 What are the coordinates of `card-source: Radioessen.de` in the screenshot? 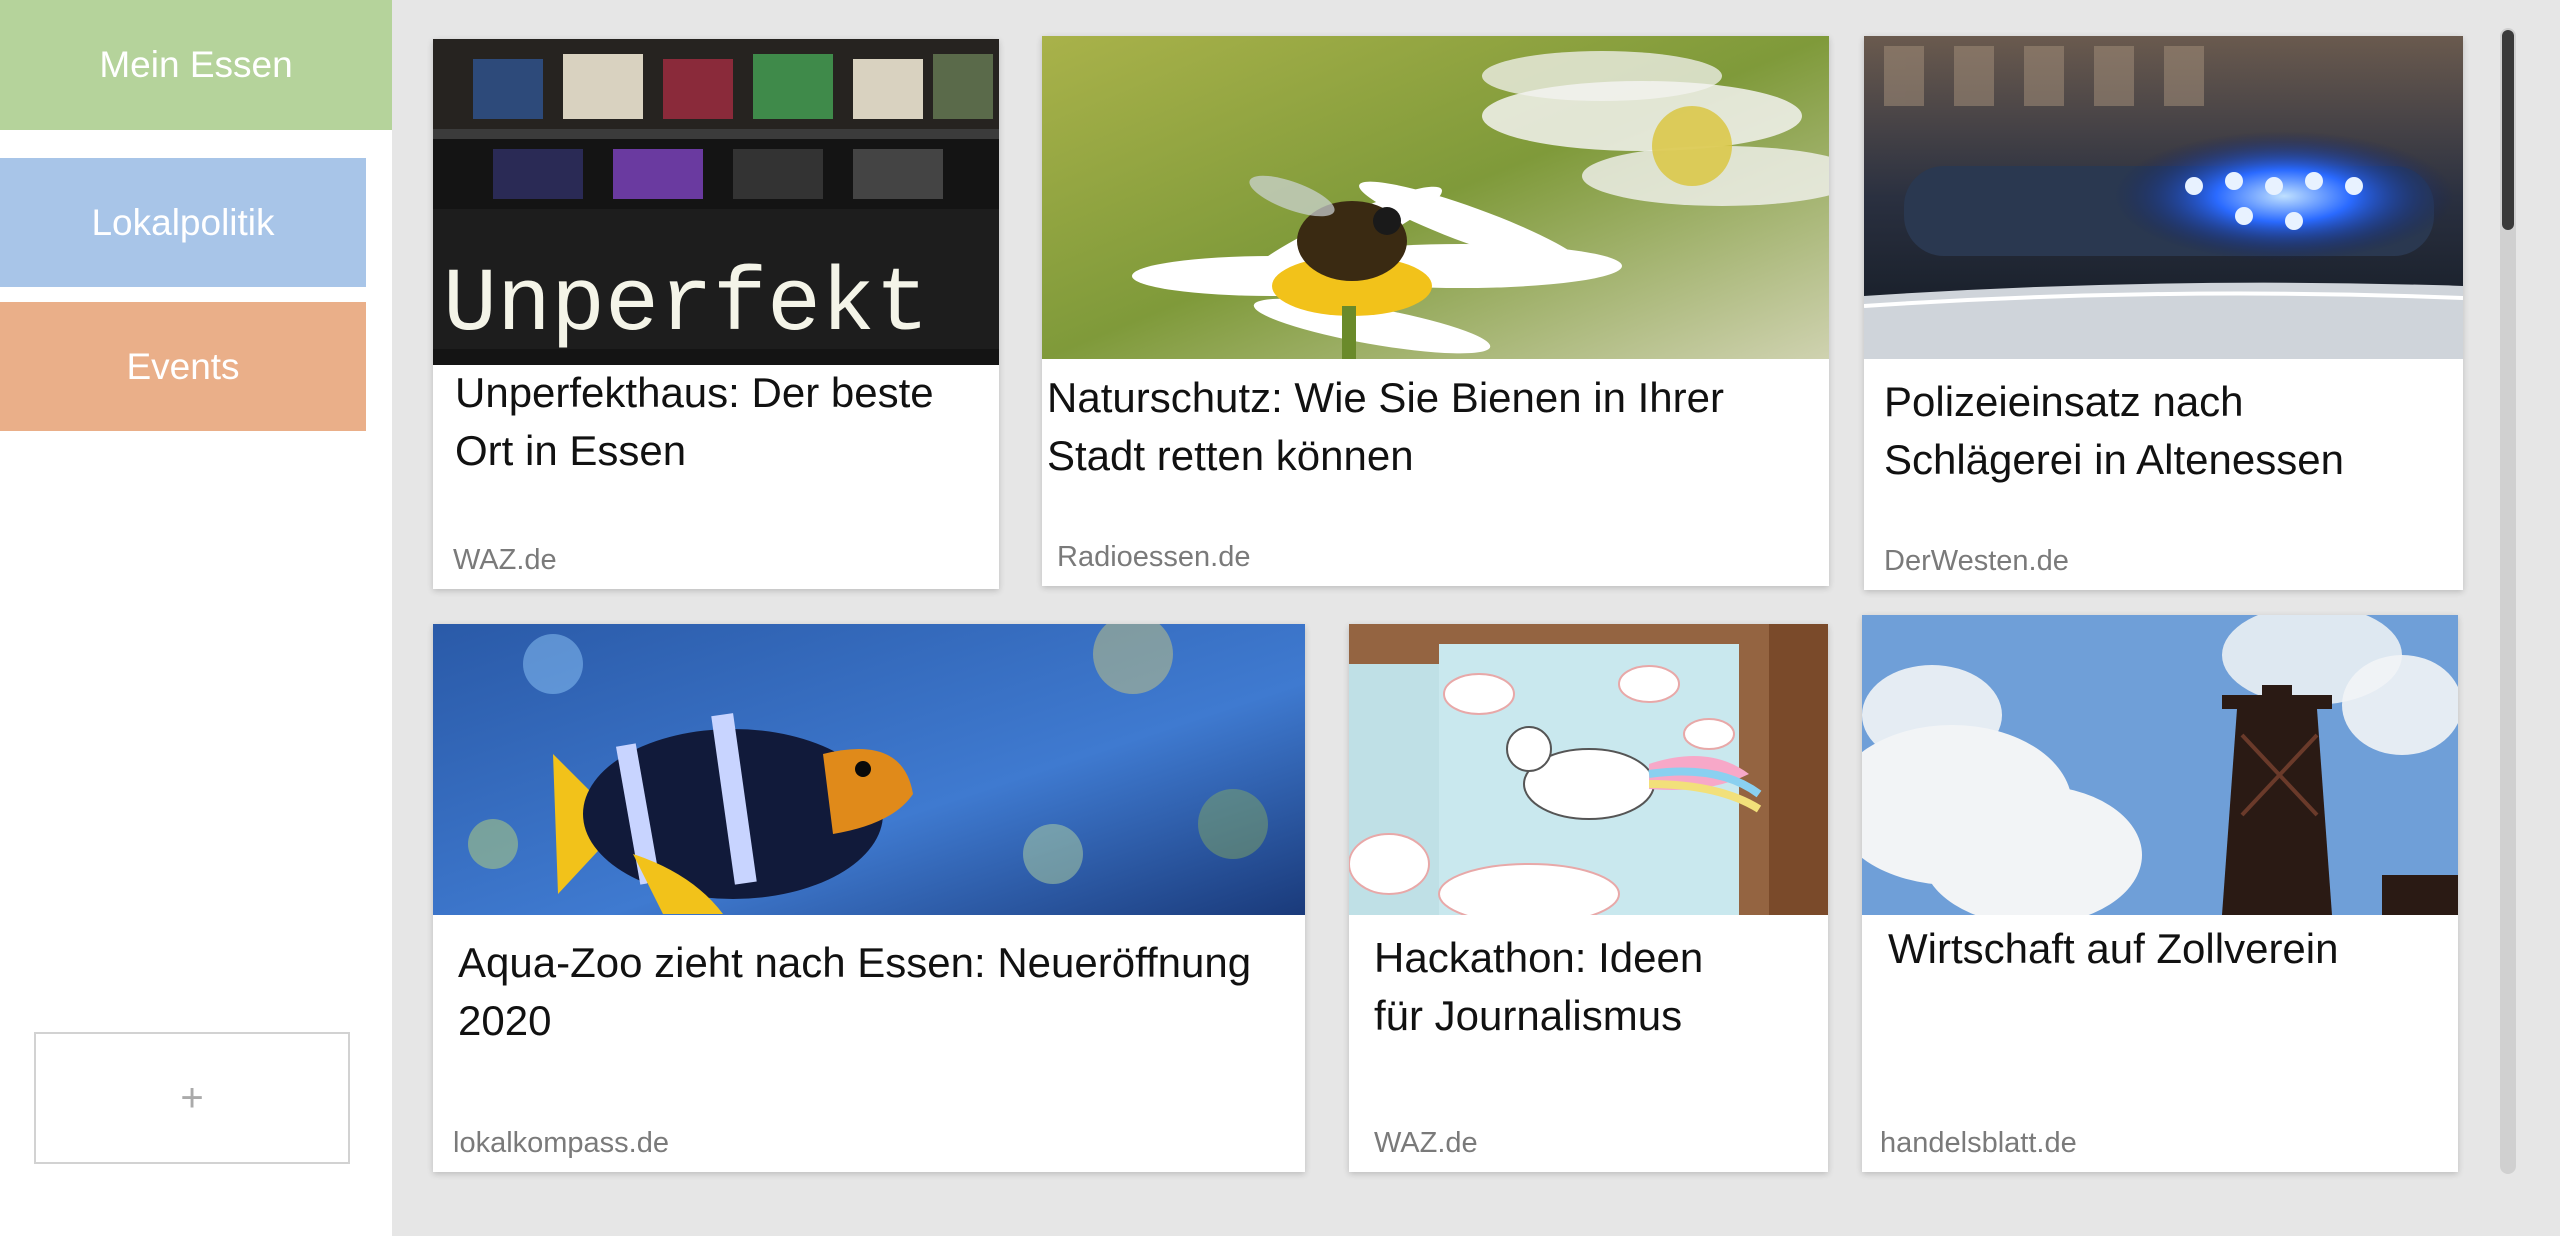 It's located at (1154, 557).